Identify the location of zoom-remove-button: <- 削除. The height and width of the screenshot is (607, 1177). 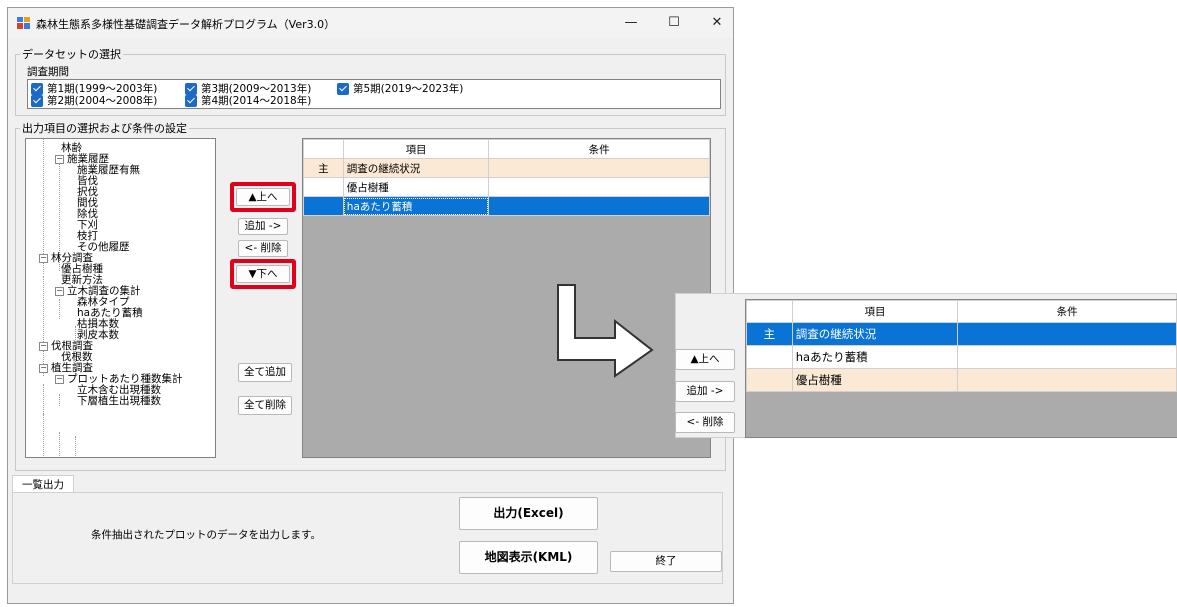
(705, 422).